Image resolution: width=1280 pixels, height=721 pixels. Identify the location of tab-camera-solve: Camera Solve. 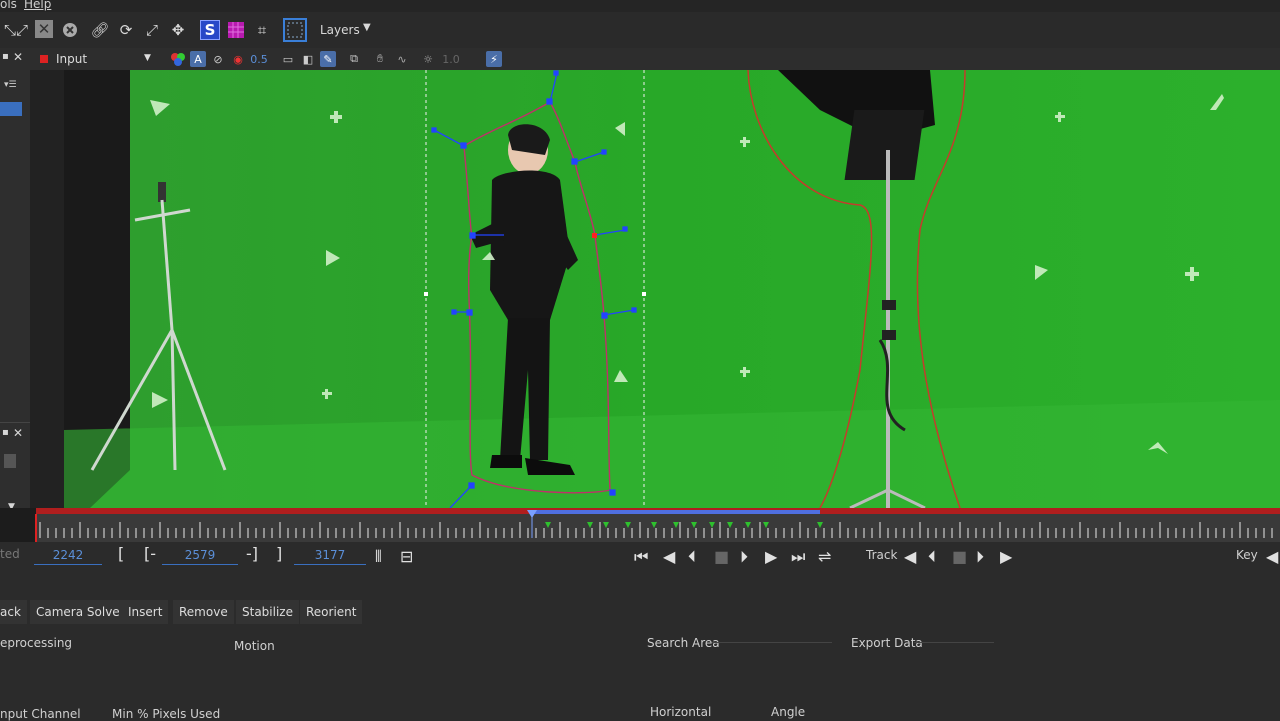
(78, 612).